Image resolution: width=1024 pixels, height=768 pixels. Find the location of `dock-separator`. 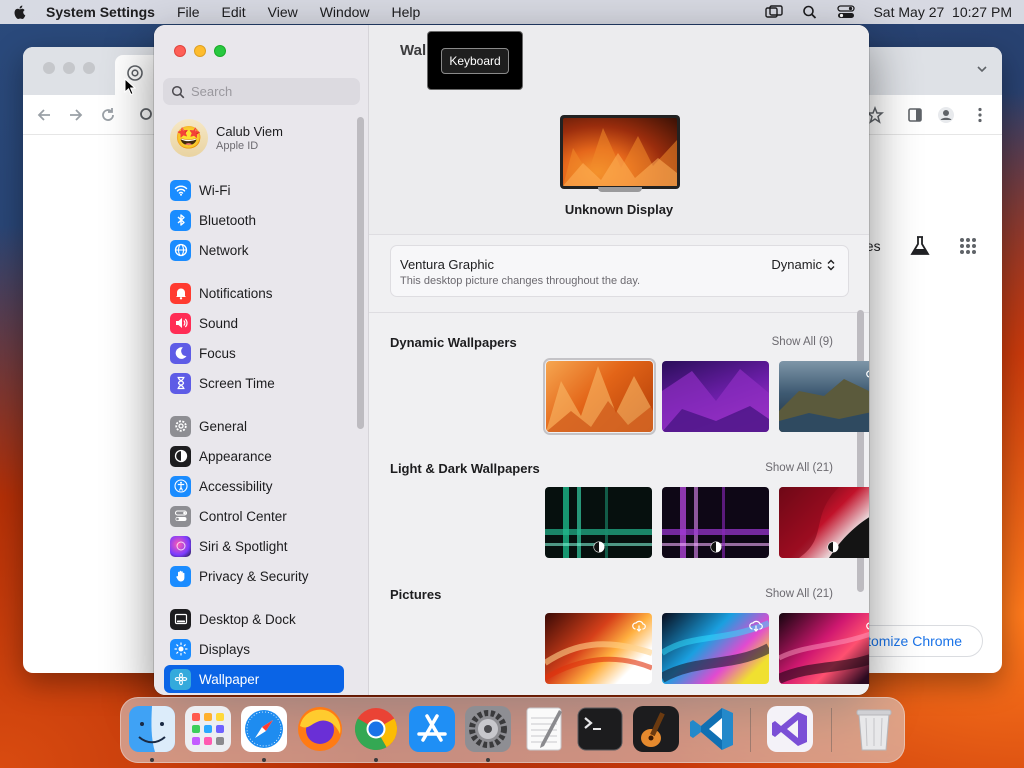

dock-separator is located at coordinates (750, 730).